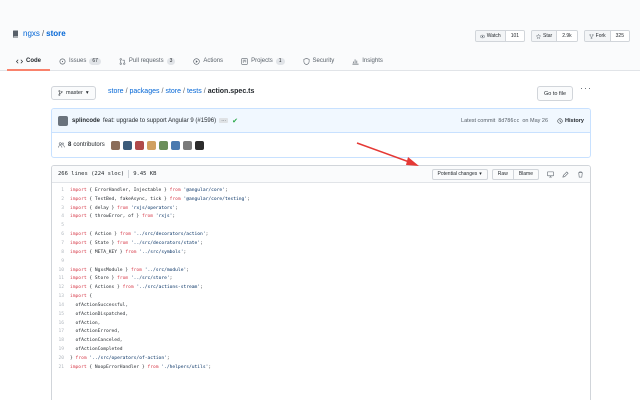 This screenshot has height=400, width=640. I want to click on breadcrumb-item: packages, so click(145, 91).